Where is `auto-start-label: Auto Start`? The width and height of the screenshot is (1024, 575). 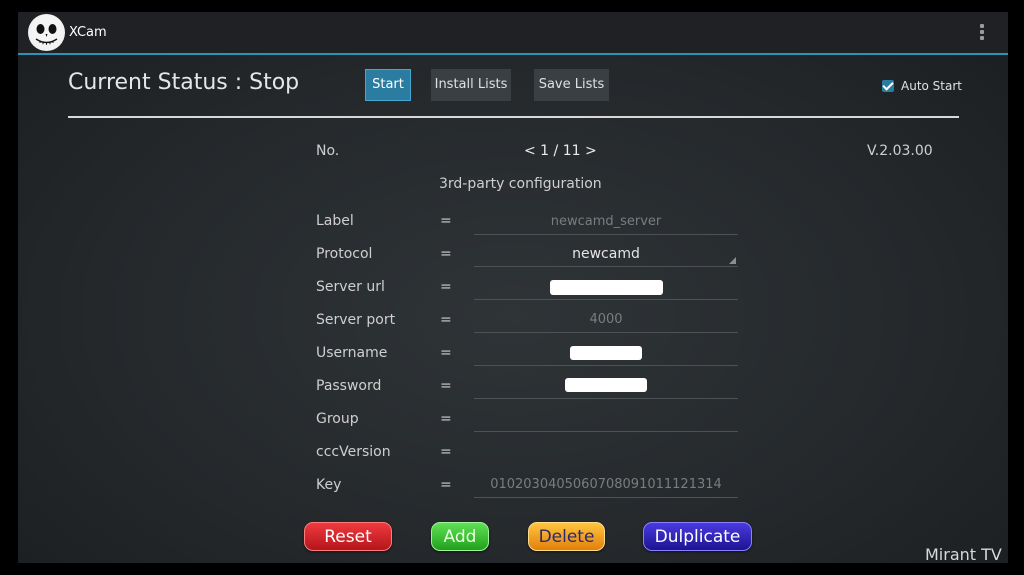
auto-start-label: Auto Start is located at coordinates (931, 86).